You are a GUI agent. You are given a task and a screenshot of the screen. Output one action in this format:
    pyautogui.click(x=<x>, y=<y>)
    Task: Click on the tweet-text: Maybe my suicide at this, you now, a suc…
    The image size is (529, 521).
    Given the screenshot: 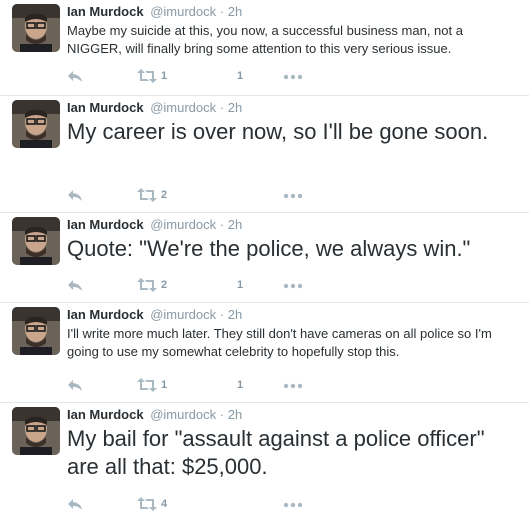 What is the action you would take?
    pyautogui.click(x=265, y=39)
    